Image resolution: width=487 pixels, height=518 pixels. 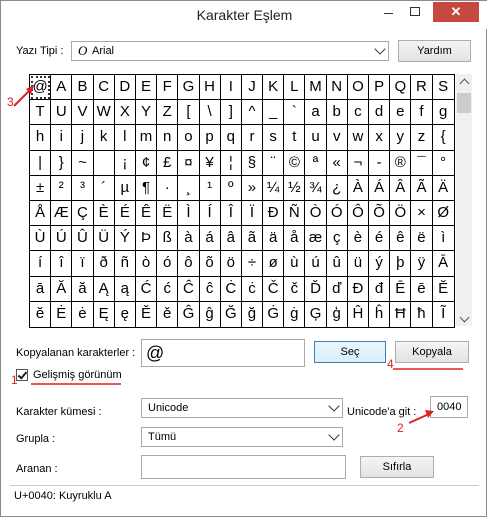 I want to click on annotation-4: 4, so click(x=390, y=364).